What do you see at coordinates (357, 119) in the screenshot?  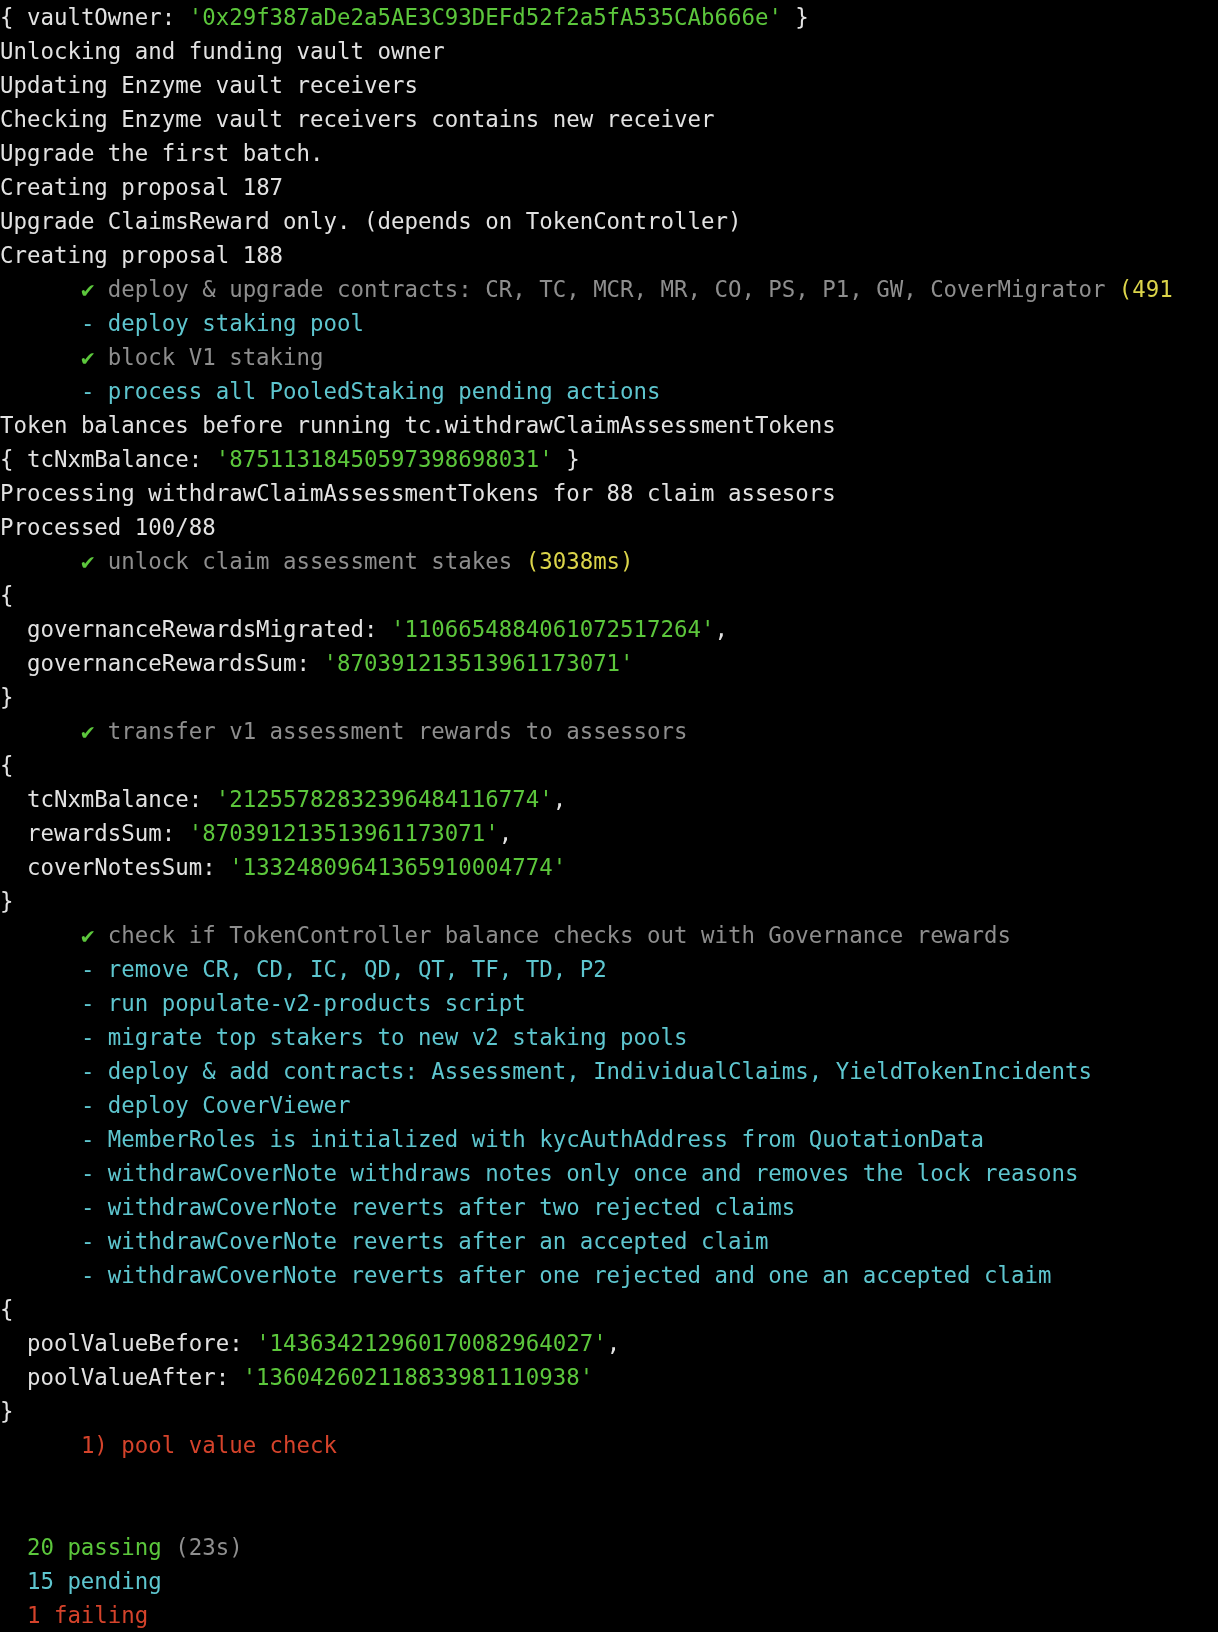 I see `log-line: Checking Enzyme vault receivers contains new receiver` at bounding box center [357, 119].